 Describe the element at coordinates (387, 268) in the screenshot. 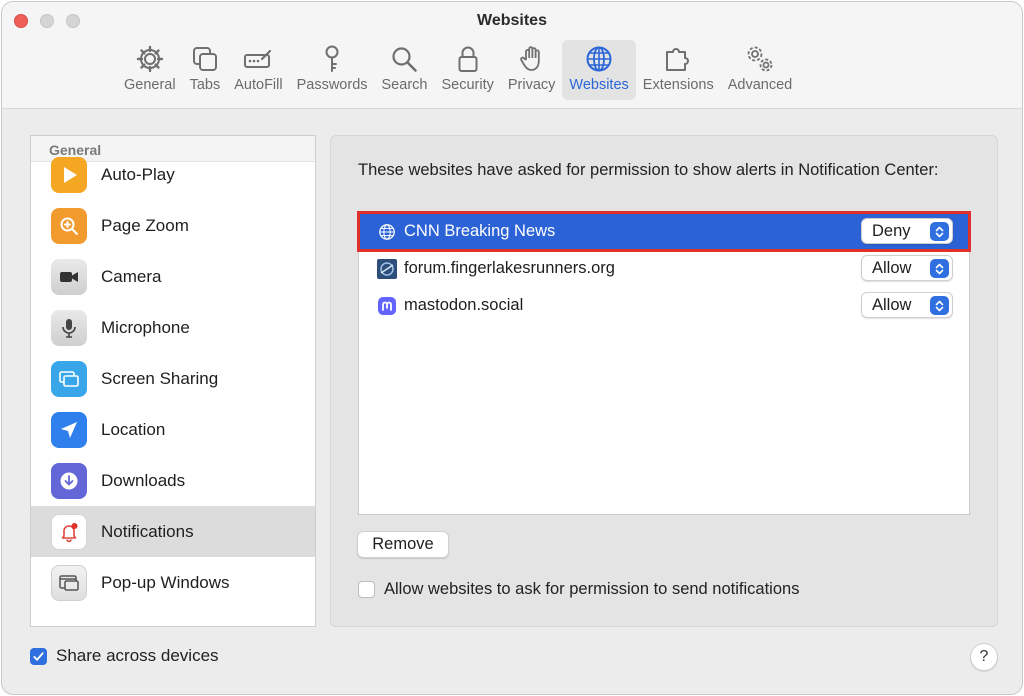

I see `site-favicon-icon` at that location.